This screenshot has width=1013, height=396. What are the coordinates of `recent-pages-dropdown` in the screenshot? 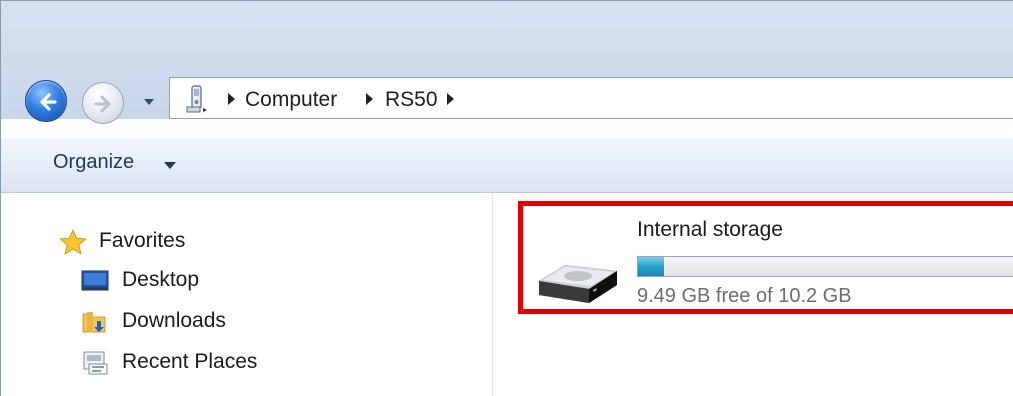 It's located at (149, 102).